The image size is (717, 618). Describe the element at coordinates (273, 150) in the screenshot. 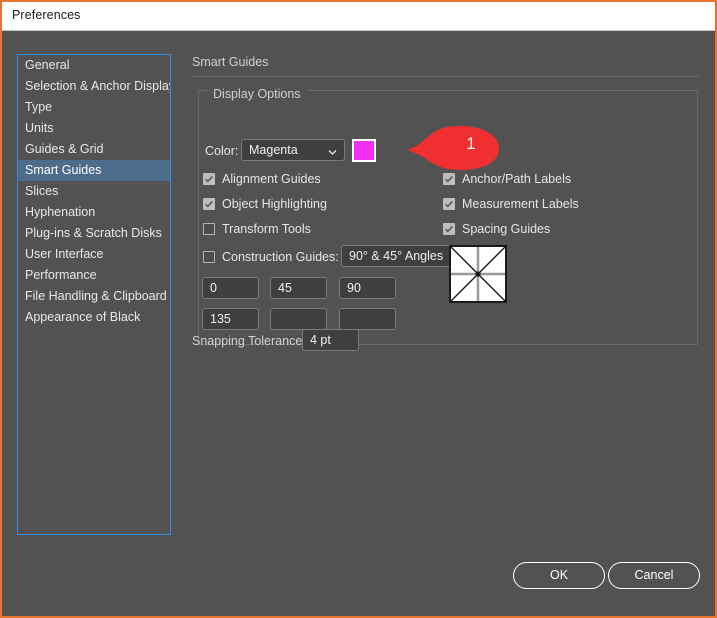

I see `color-select-value: Magenta` at that location.